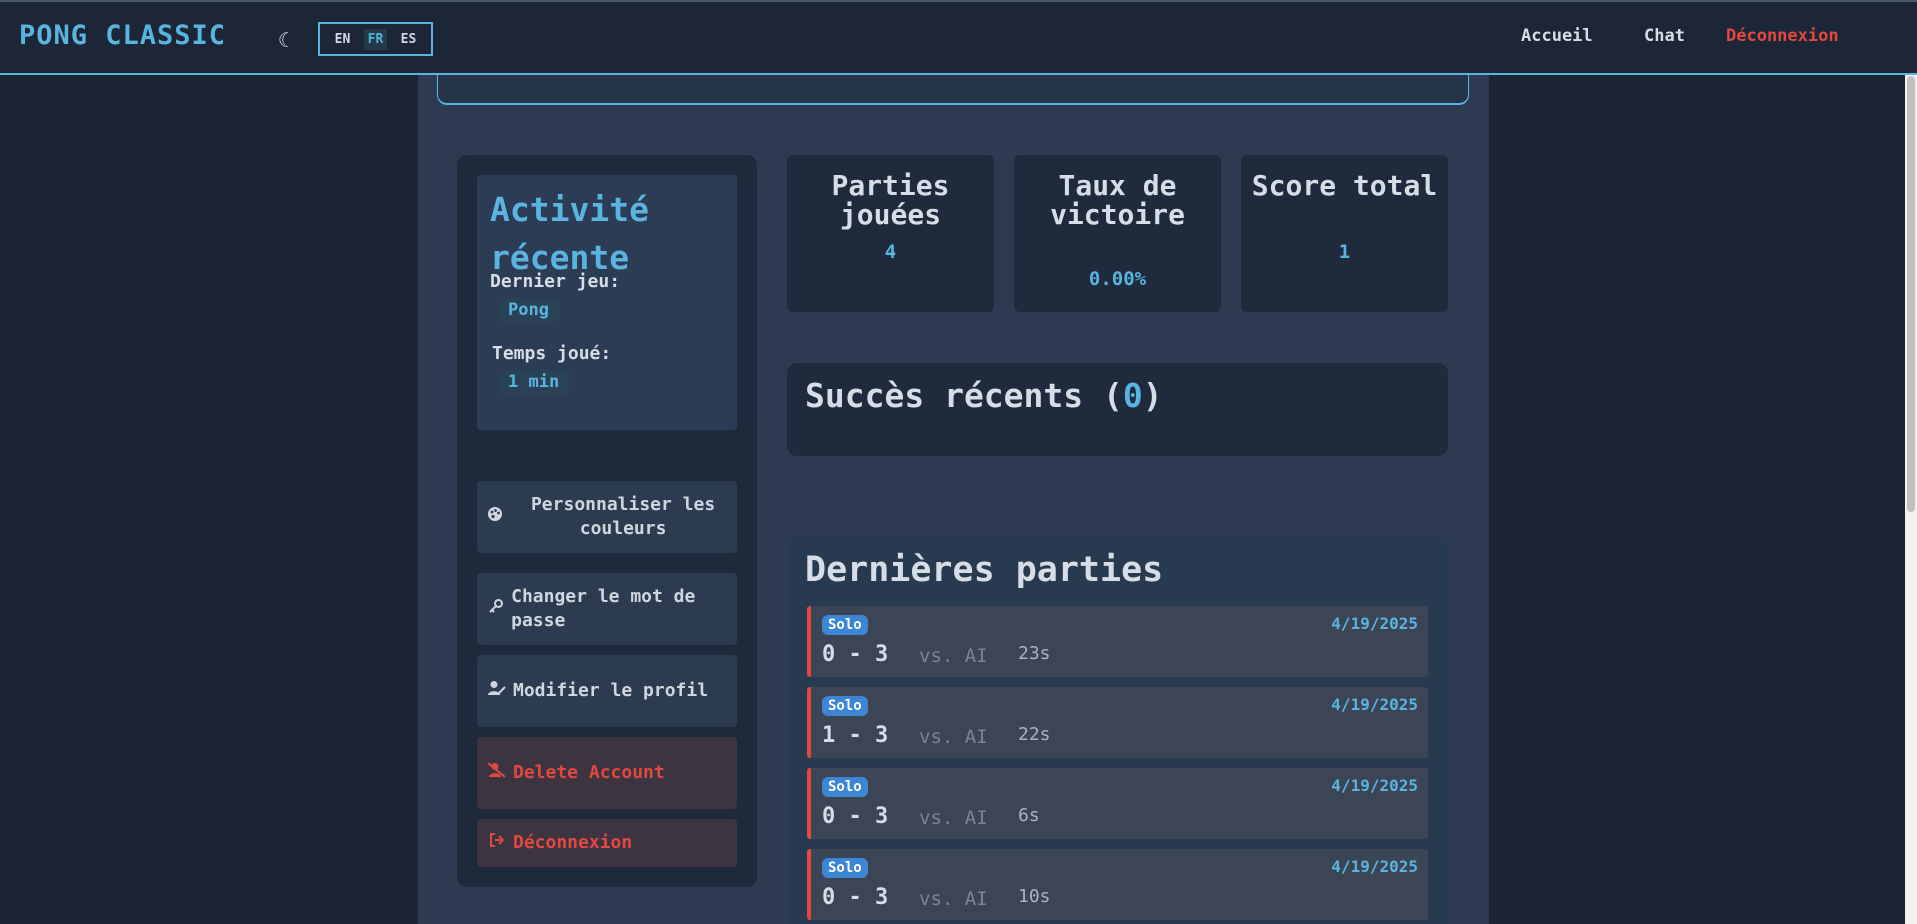 Image resolution: width=1917 pixels, height=924 pixels. Describe the element at coordinates (1557, 36) in the screenshot. I see `nav-home-link: Accueil` at that location.